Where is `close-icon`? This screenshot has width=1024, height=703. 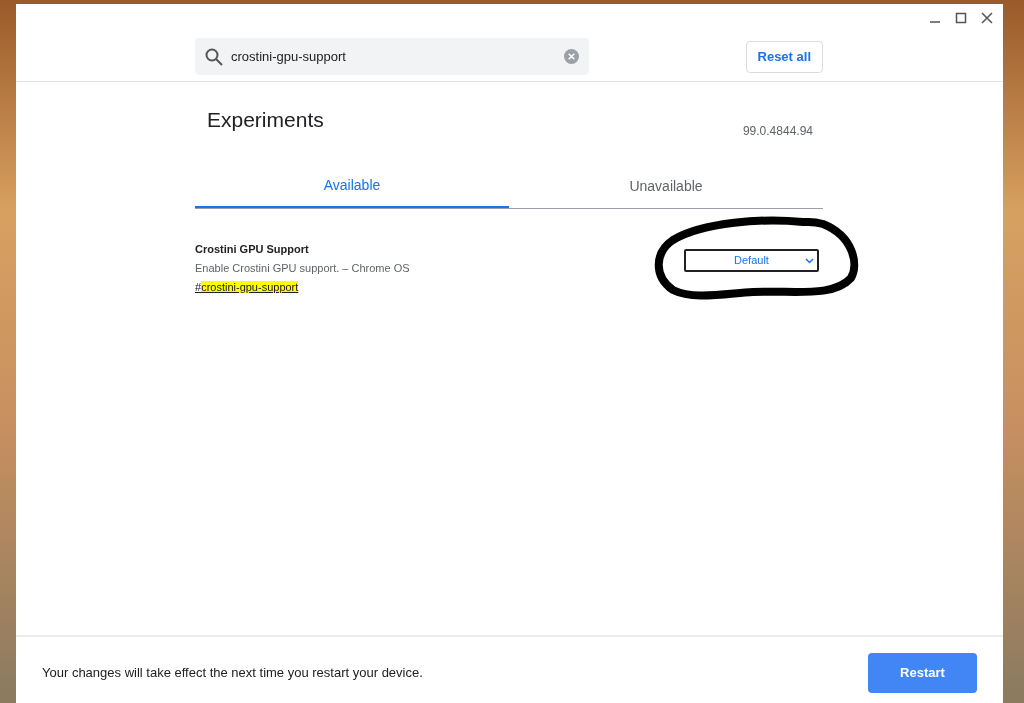
close-icon is located at coordinates (987, 18).